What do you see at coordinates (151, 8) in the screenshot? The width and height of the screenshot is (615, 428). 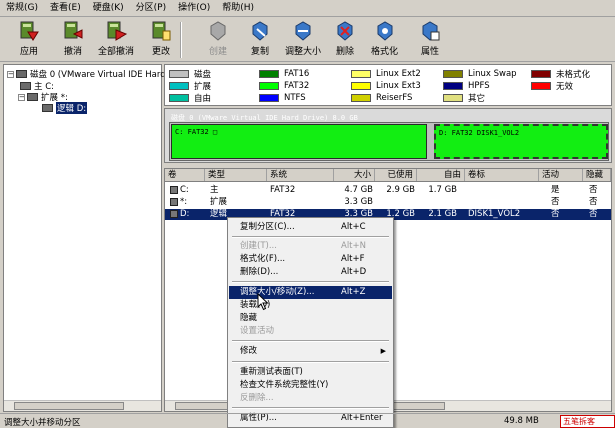 I see `menu-partition: 分区(P)` at bounding box center [151, 8].